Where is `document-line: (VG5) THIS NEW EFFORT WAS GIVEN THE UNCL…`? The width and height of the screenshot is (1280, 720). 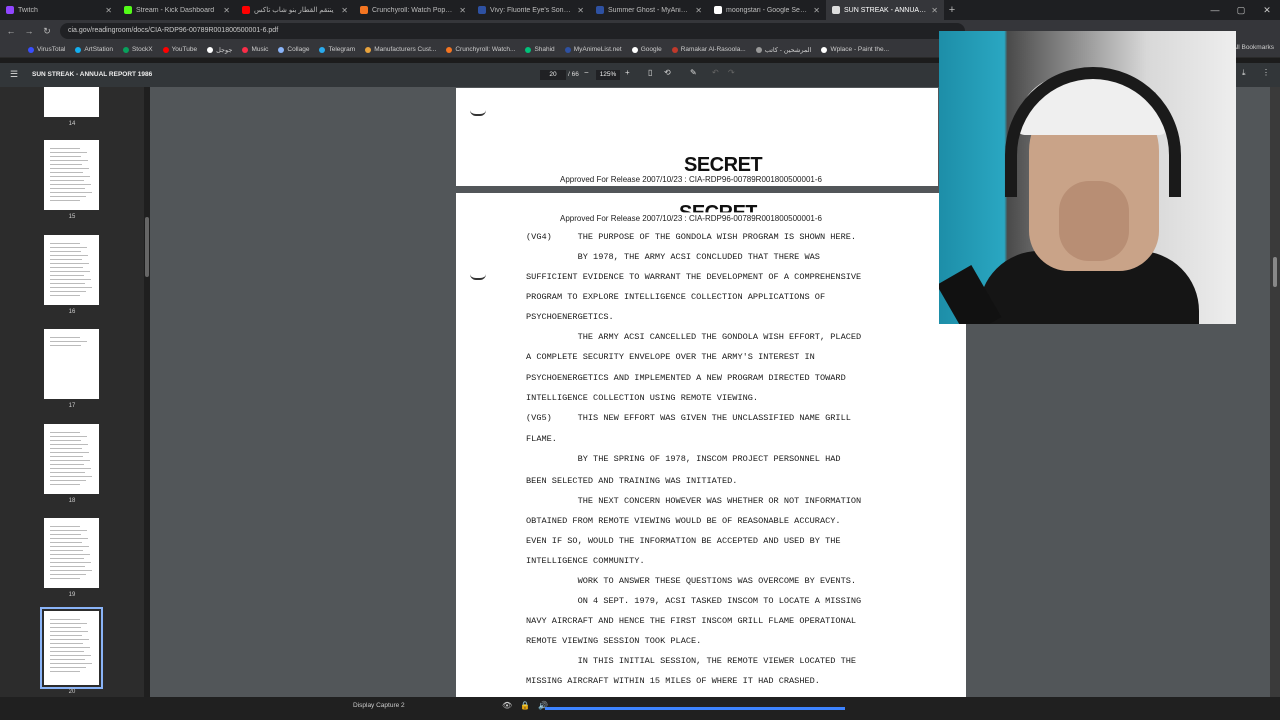
document-line: (VG5) THIS NEW EFFORT WAS GIVEN THE UNCL… is located at coordinates (688, 418).